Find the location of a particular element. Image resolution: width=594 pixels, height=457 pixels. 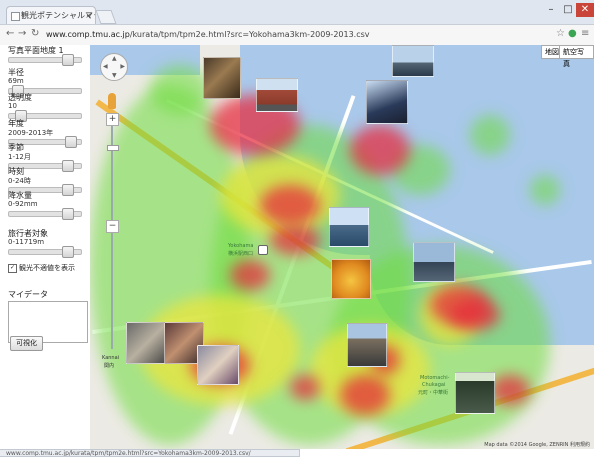

filter-value: 1-12月 is located at coordinates (19, 157).